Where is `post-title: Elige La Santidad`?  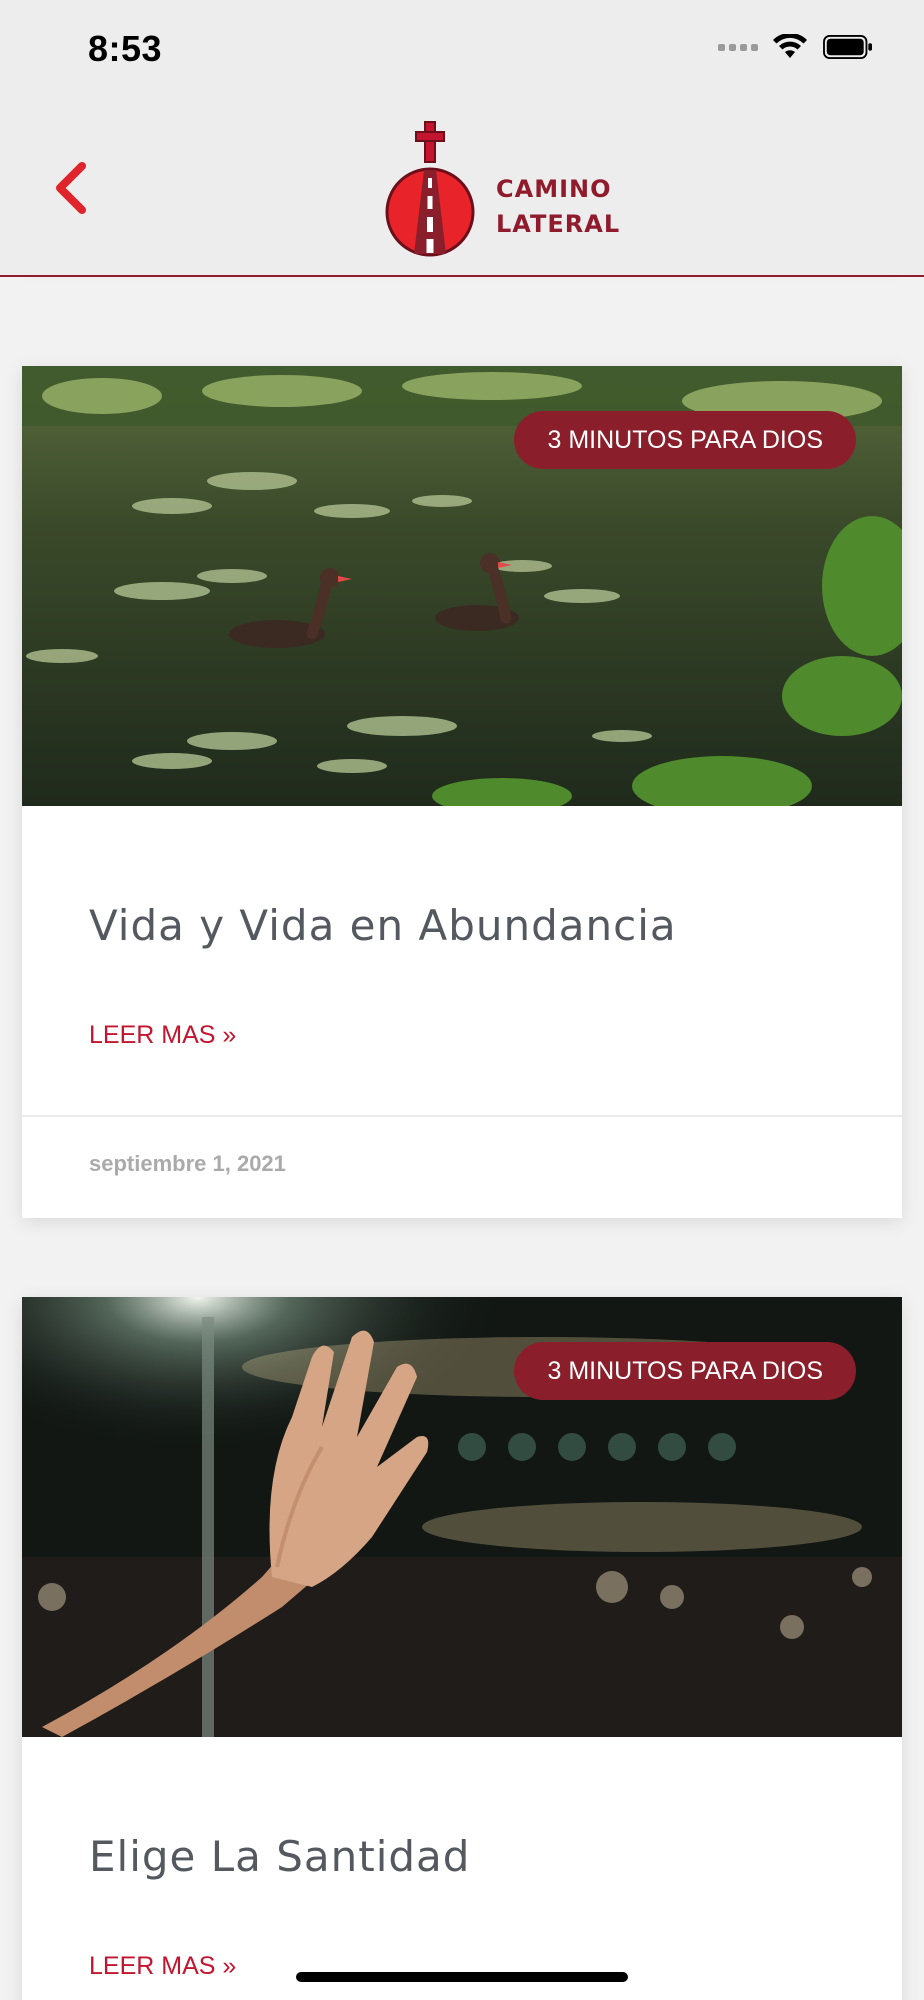 post-title: Elige La Santidad is located at coordinates (279, 1856).